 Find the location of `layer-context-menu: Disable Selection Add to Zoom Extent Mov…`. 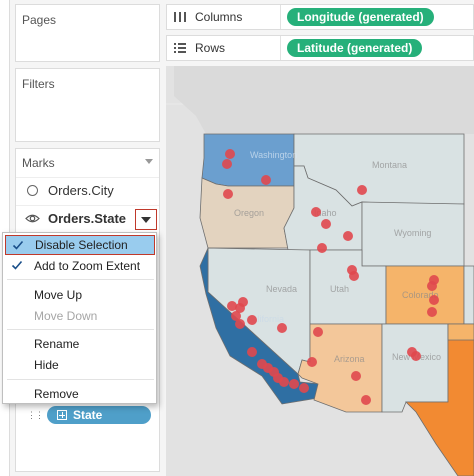

layer-context-menu: Disable Selection Add to Zoom Extent Mov… is located at coordinates (79, 318).